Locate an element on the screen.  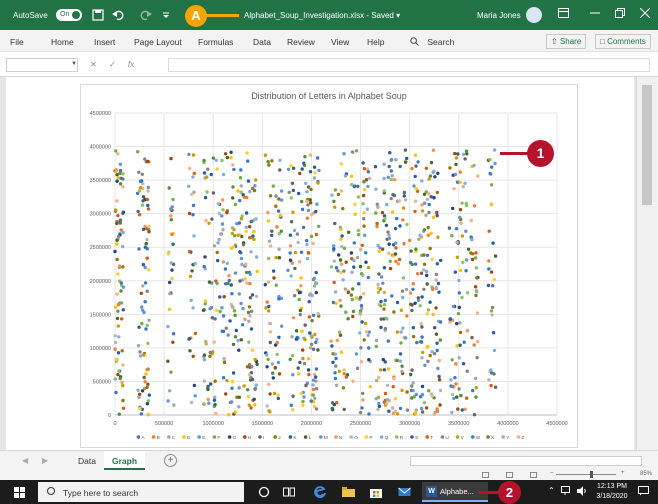
data-point-p is located at coordinates (205, 301).